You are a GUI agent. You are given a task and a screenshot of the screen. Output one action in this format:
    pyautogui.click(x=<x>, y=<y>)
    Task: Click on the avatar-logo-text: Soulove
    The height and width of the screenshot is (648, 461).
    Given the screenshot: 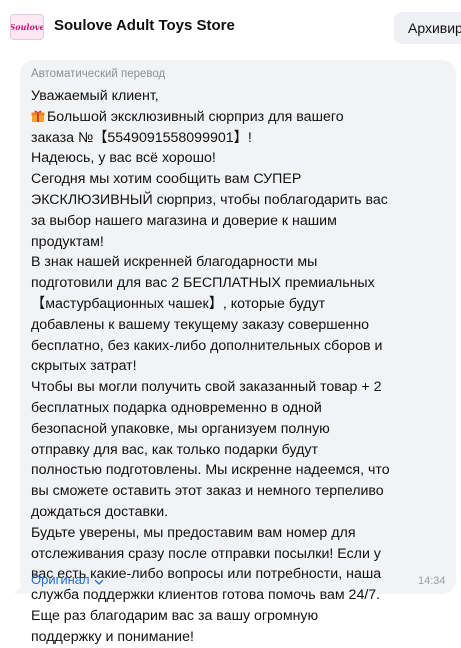 What is the action you would take?
    pyautogui.click(x=27, y=27)
    